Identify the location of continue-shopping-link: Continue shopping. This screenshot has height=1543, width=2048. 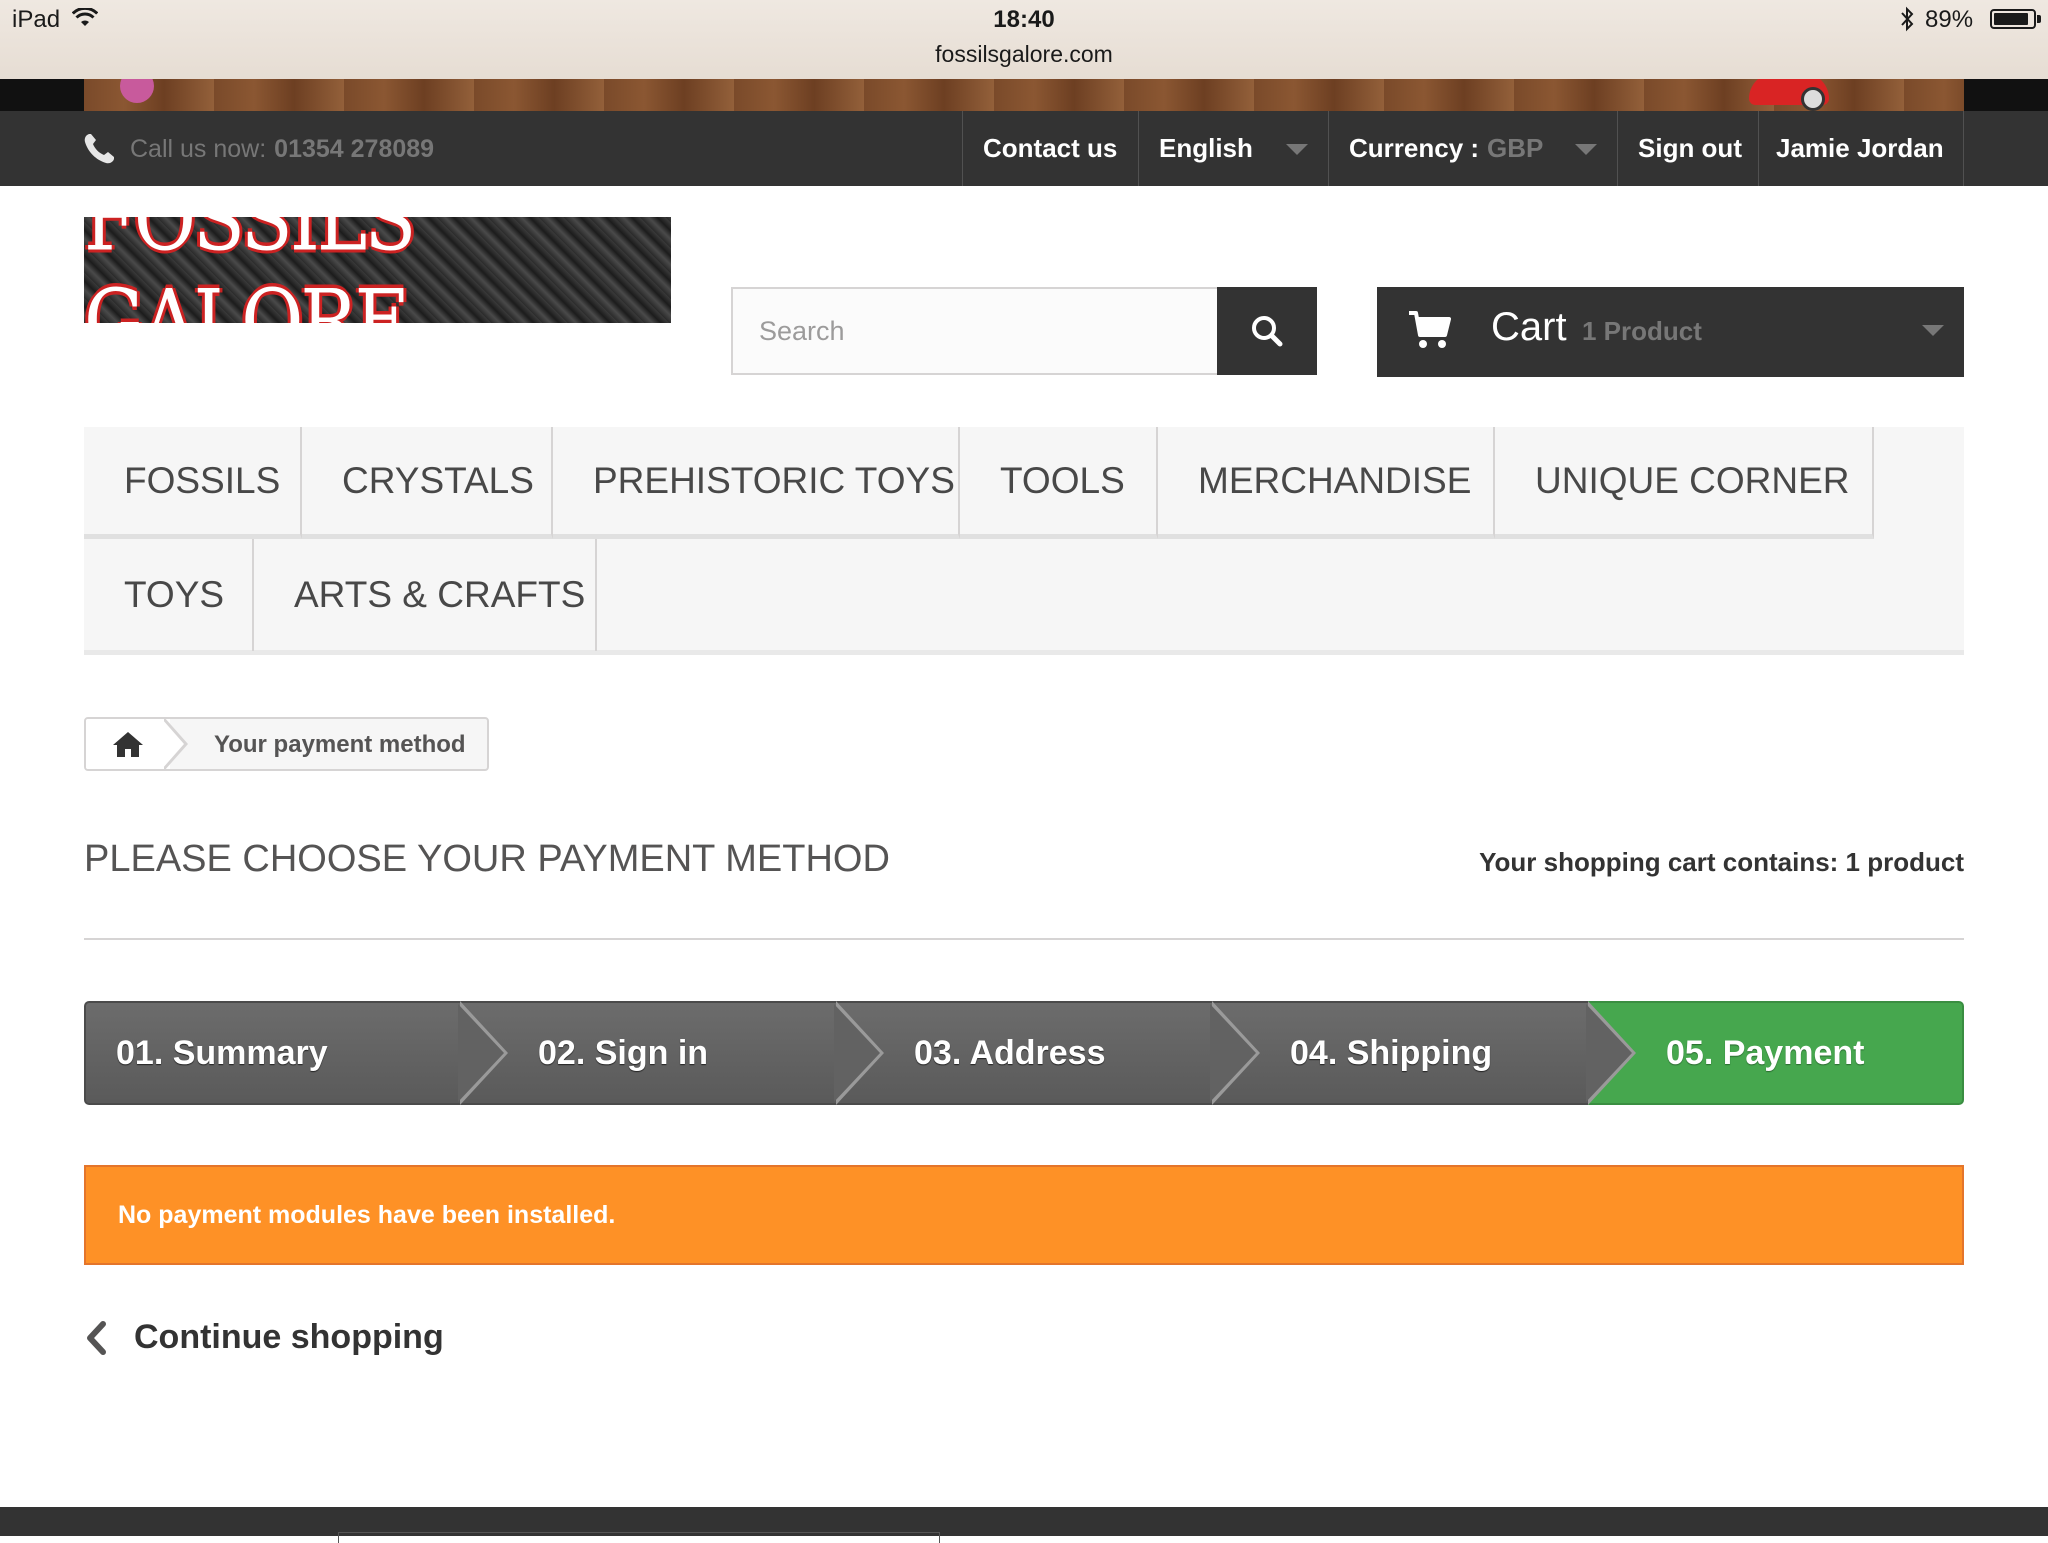
(264, 1337).